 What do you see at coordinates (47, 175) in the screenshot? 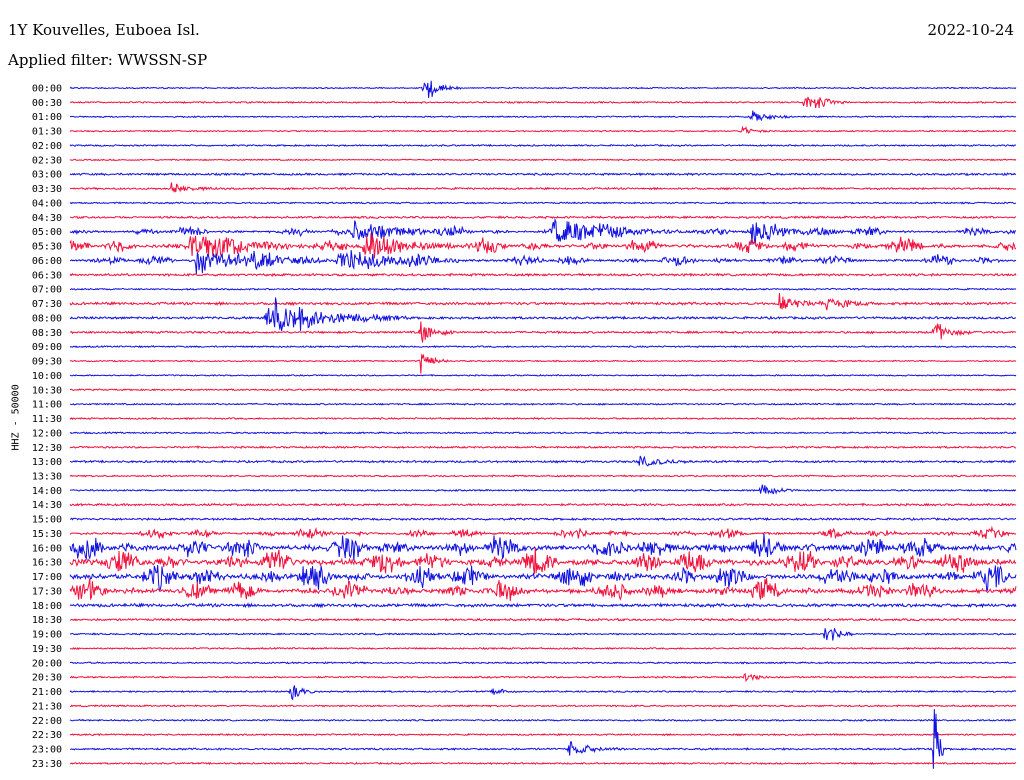
I see `row-time-label: 03:00` at bounding box center [47, 175].